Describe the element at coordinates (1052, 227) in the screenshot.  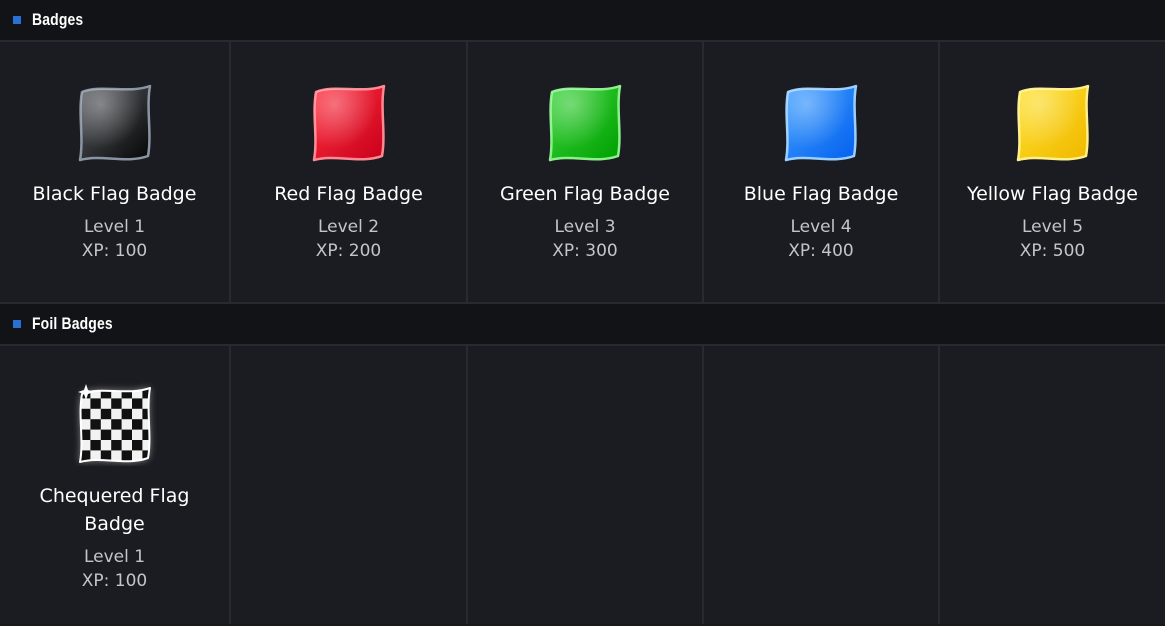
I see `badge-level: Level 5` at that location.